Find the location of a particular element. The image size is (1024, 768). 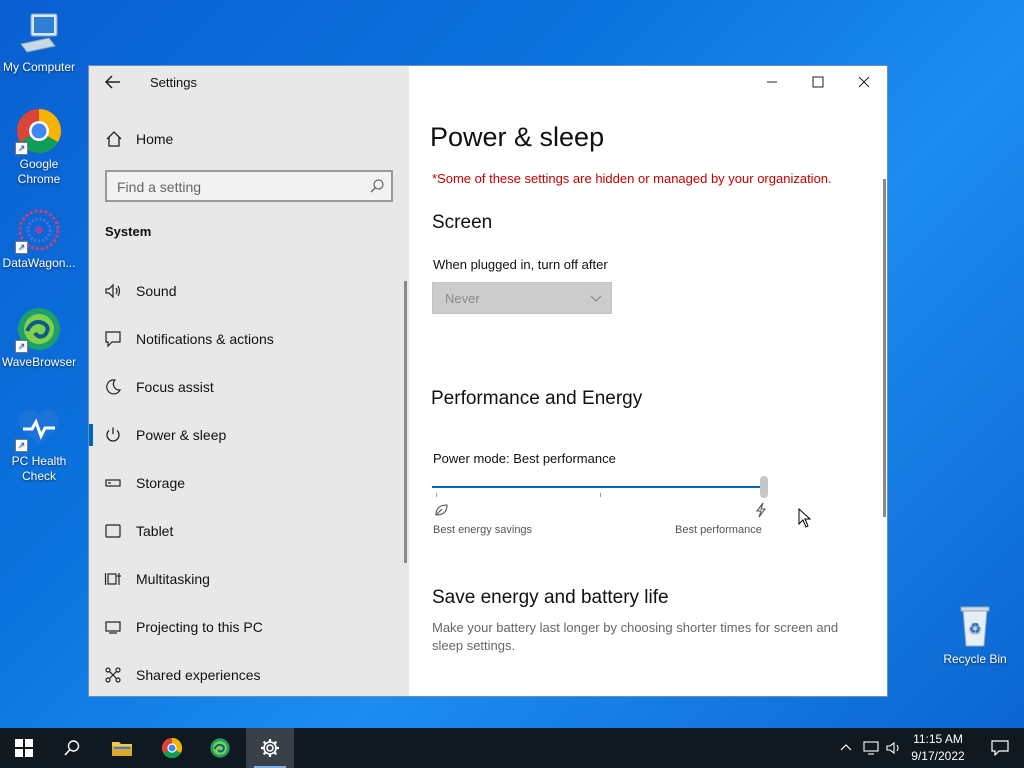

search-input: Find a setting is located at coordinates (249, 186).